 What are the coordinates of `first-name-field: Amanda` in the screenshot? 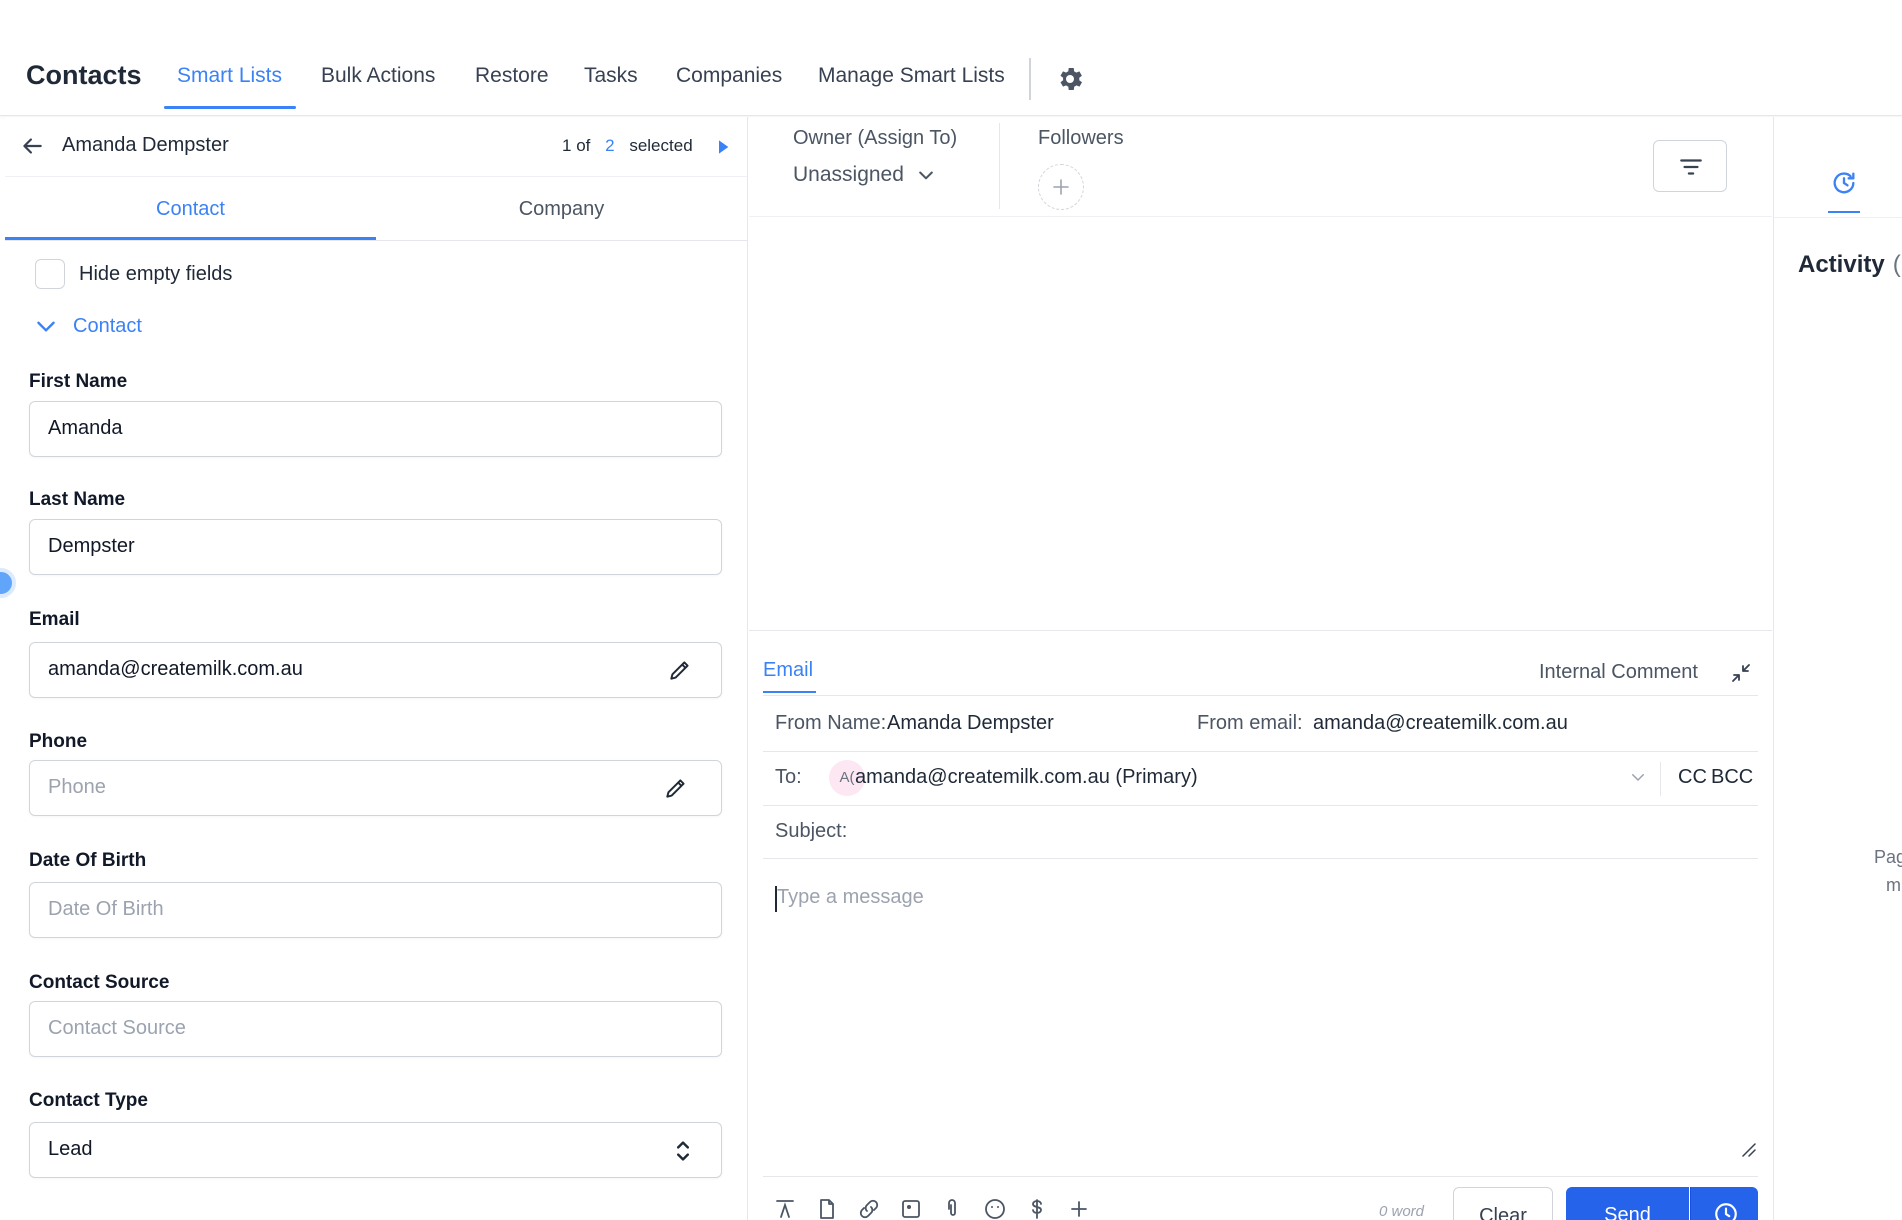 It's located at (375, 429).